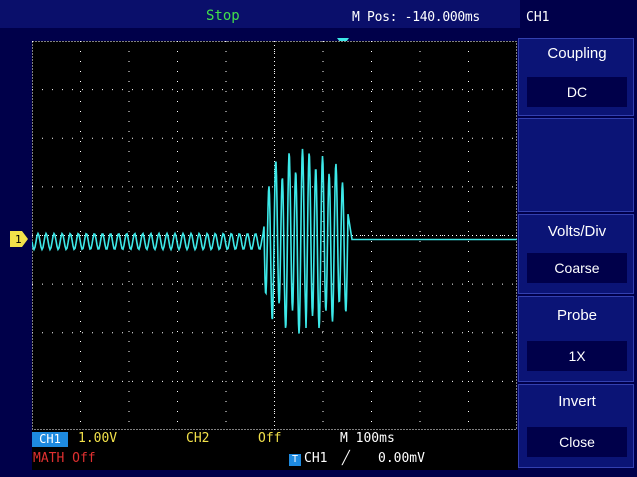  Describe the element at coordinates (223, 16) in the screenshot. I see `run-state: Stop` at that location.